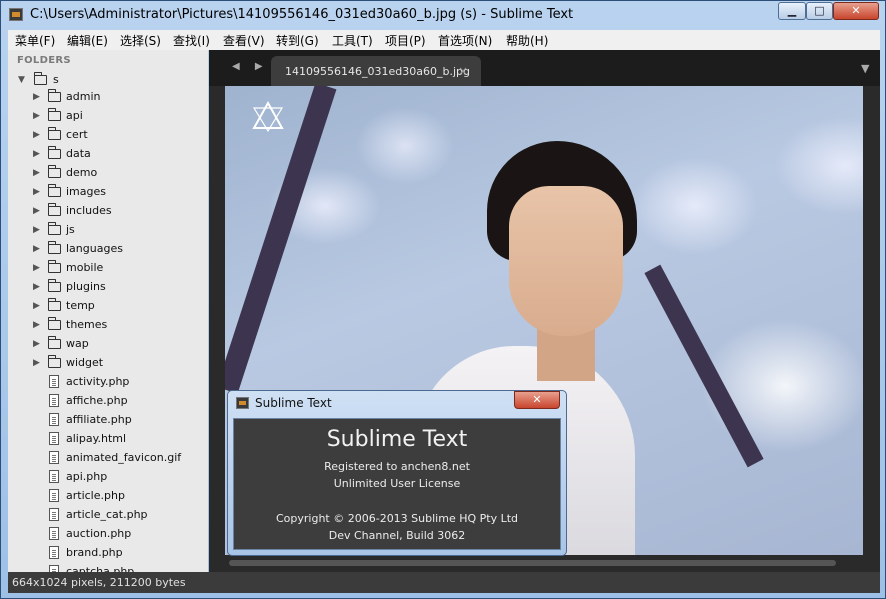 The width and height of the screenshot is (886, 599). What do you see at coordinates (108, 325) in the screenshot?
I see `tree-folder-themes: ▶ themes` at bounding box center [108, 325].